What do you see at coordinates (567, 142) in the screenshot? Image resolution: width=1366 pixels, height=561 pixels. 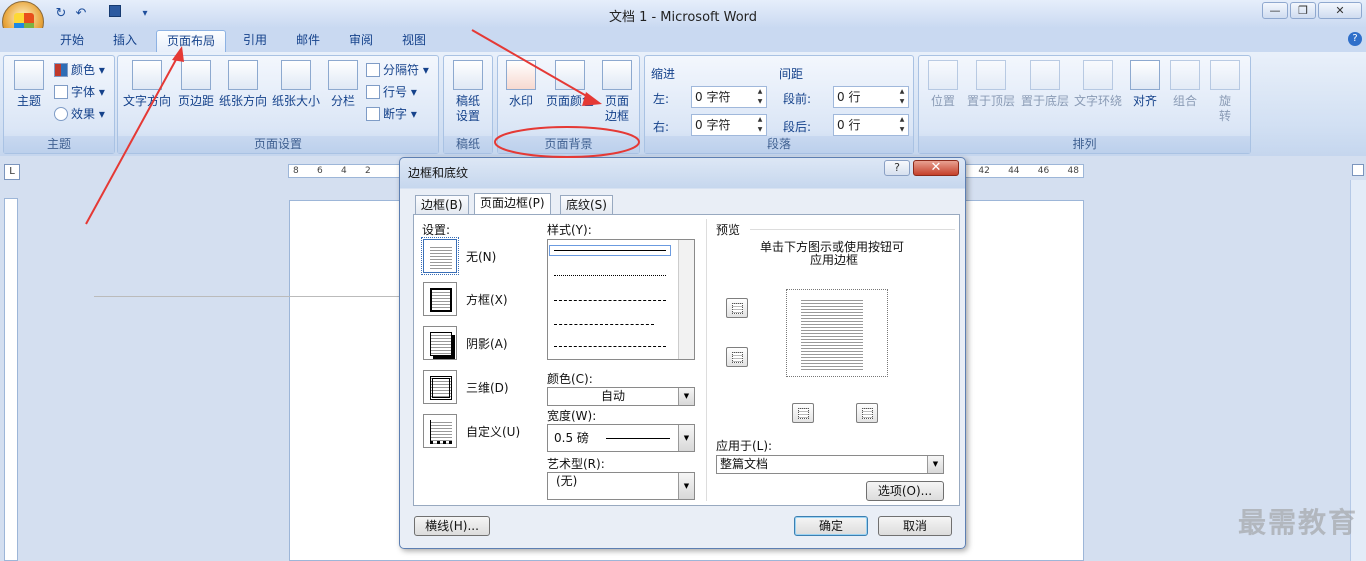 I see `annotation-circle` at bounding box center [567, 142].